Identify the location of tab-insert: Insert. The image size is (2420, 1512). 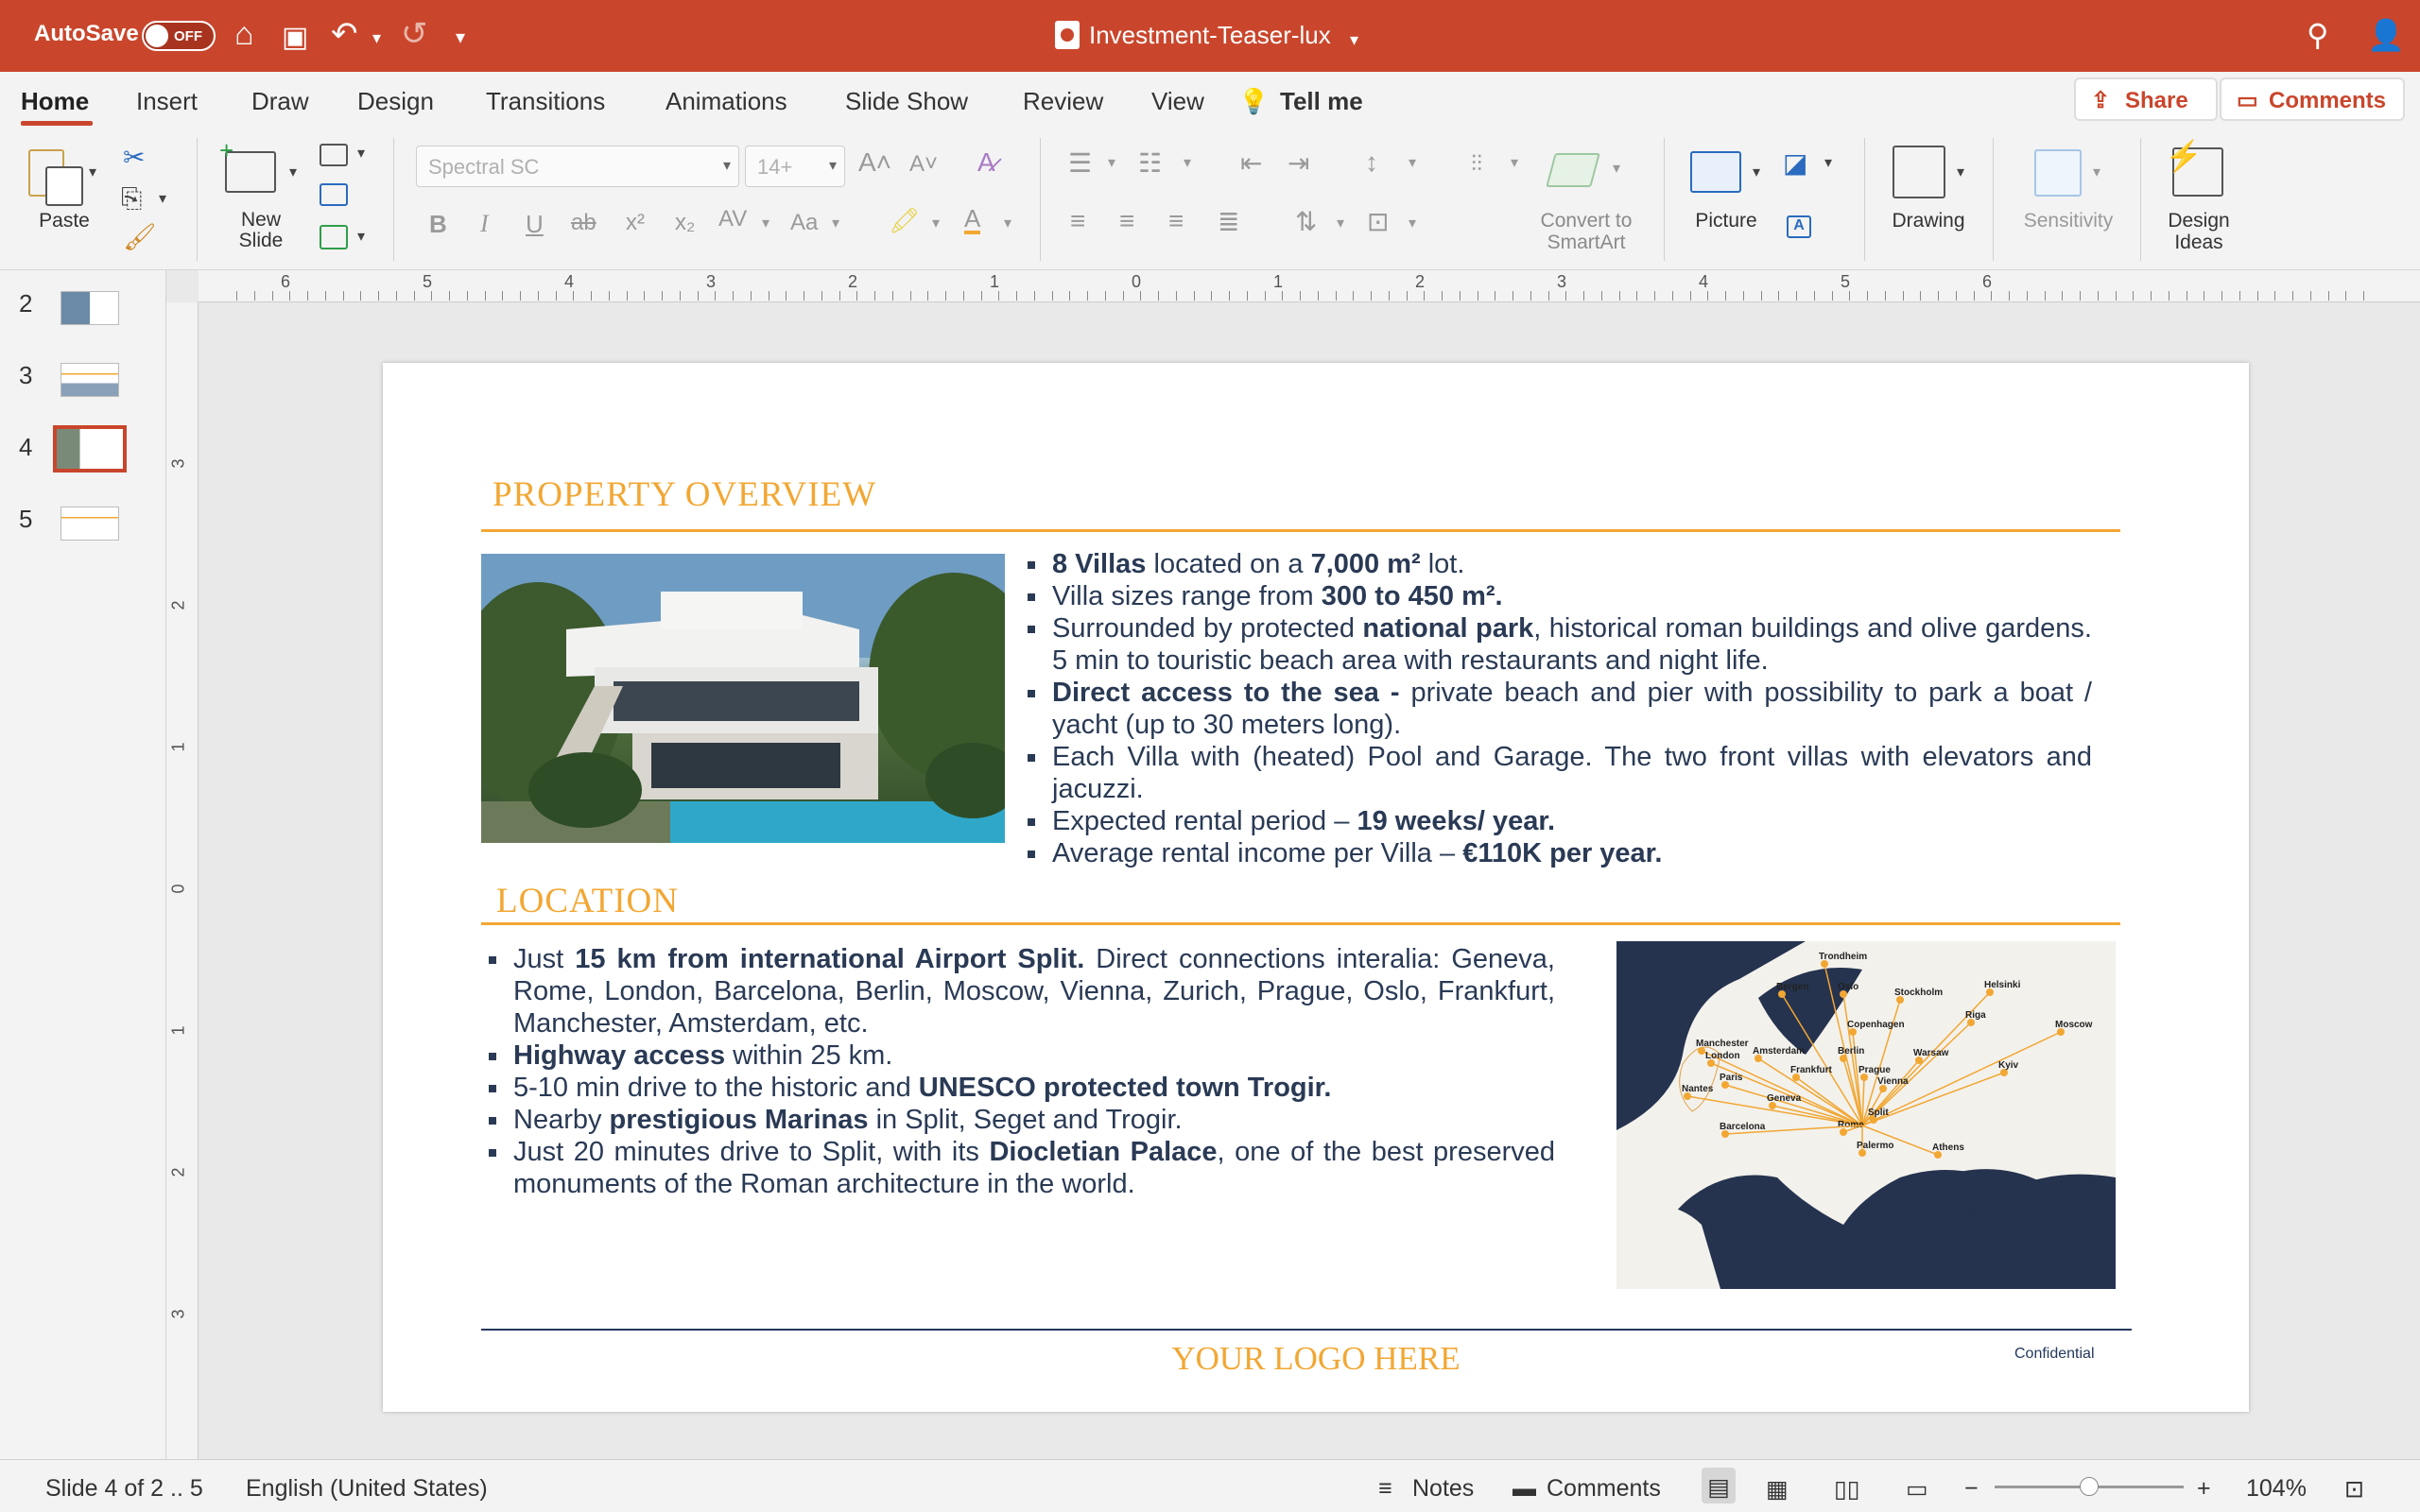
(167, 101).